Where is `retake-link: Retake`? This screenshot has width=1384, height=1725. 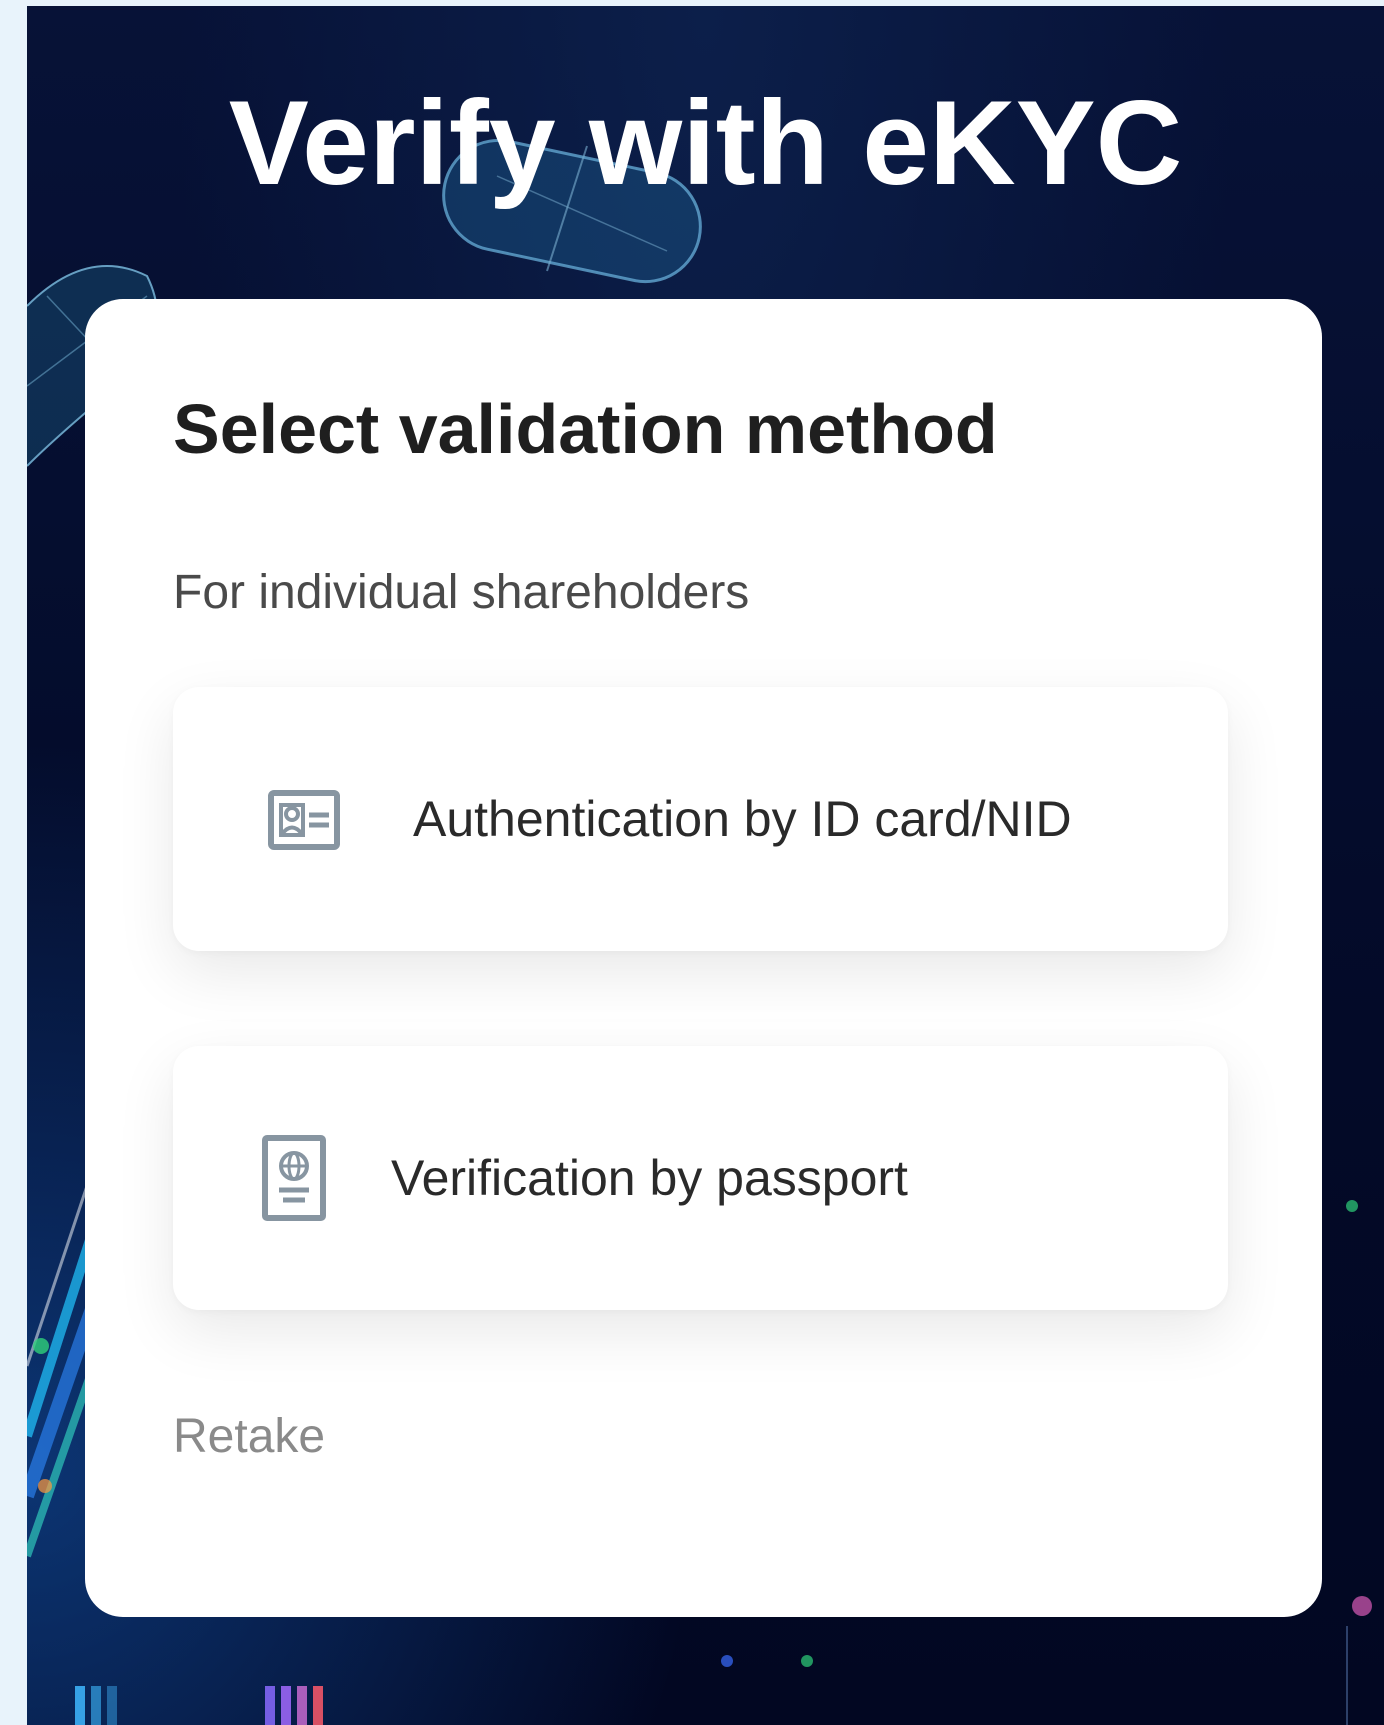
retake-link: Retake is located at coordinates (249, 1437).